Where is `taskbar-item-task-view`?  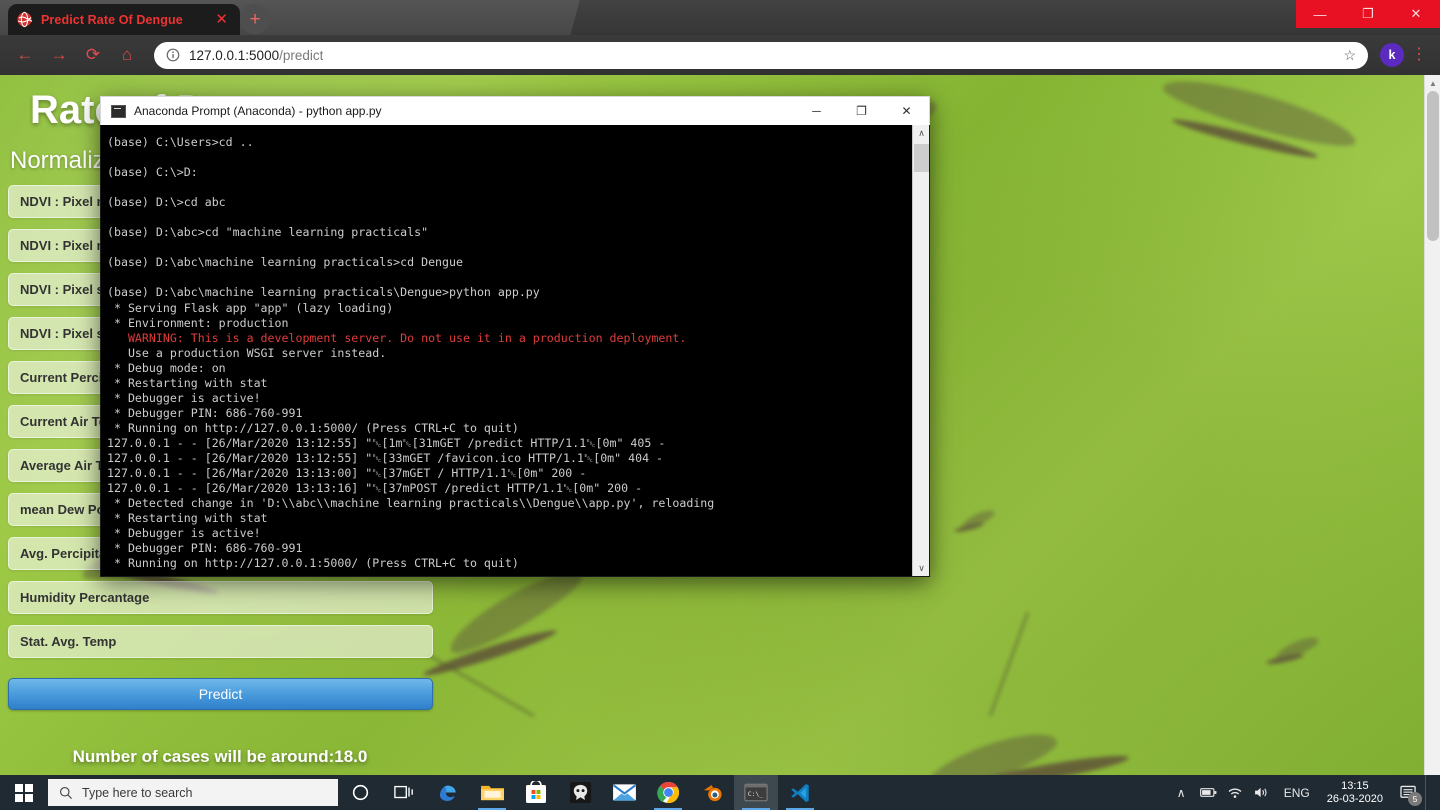 taskbar-item-task-view is located at coordinates (404, 792).